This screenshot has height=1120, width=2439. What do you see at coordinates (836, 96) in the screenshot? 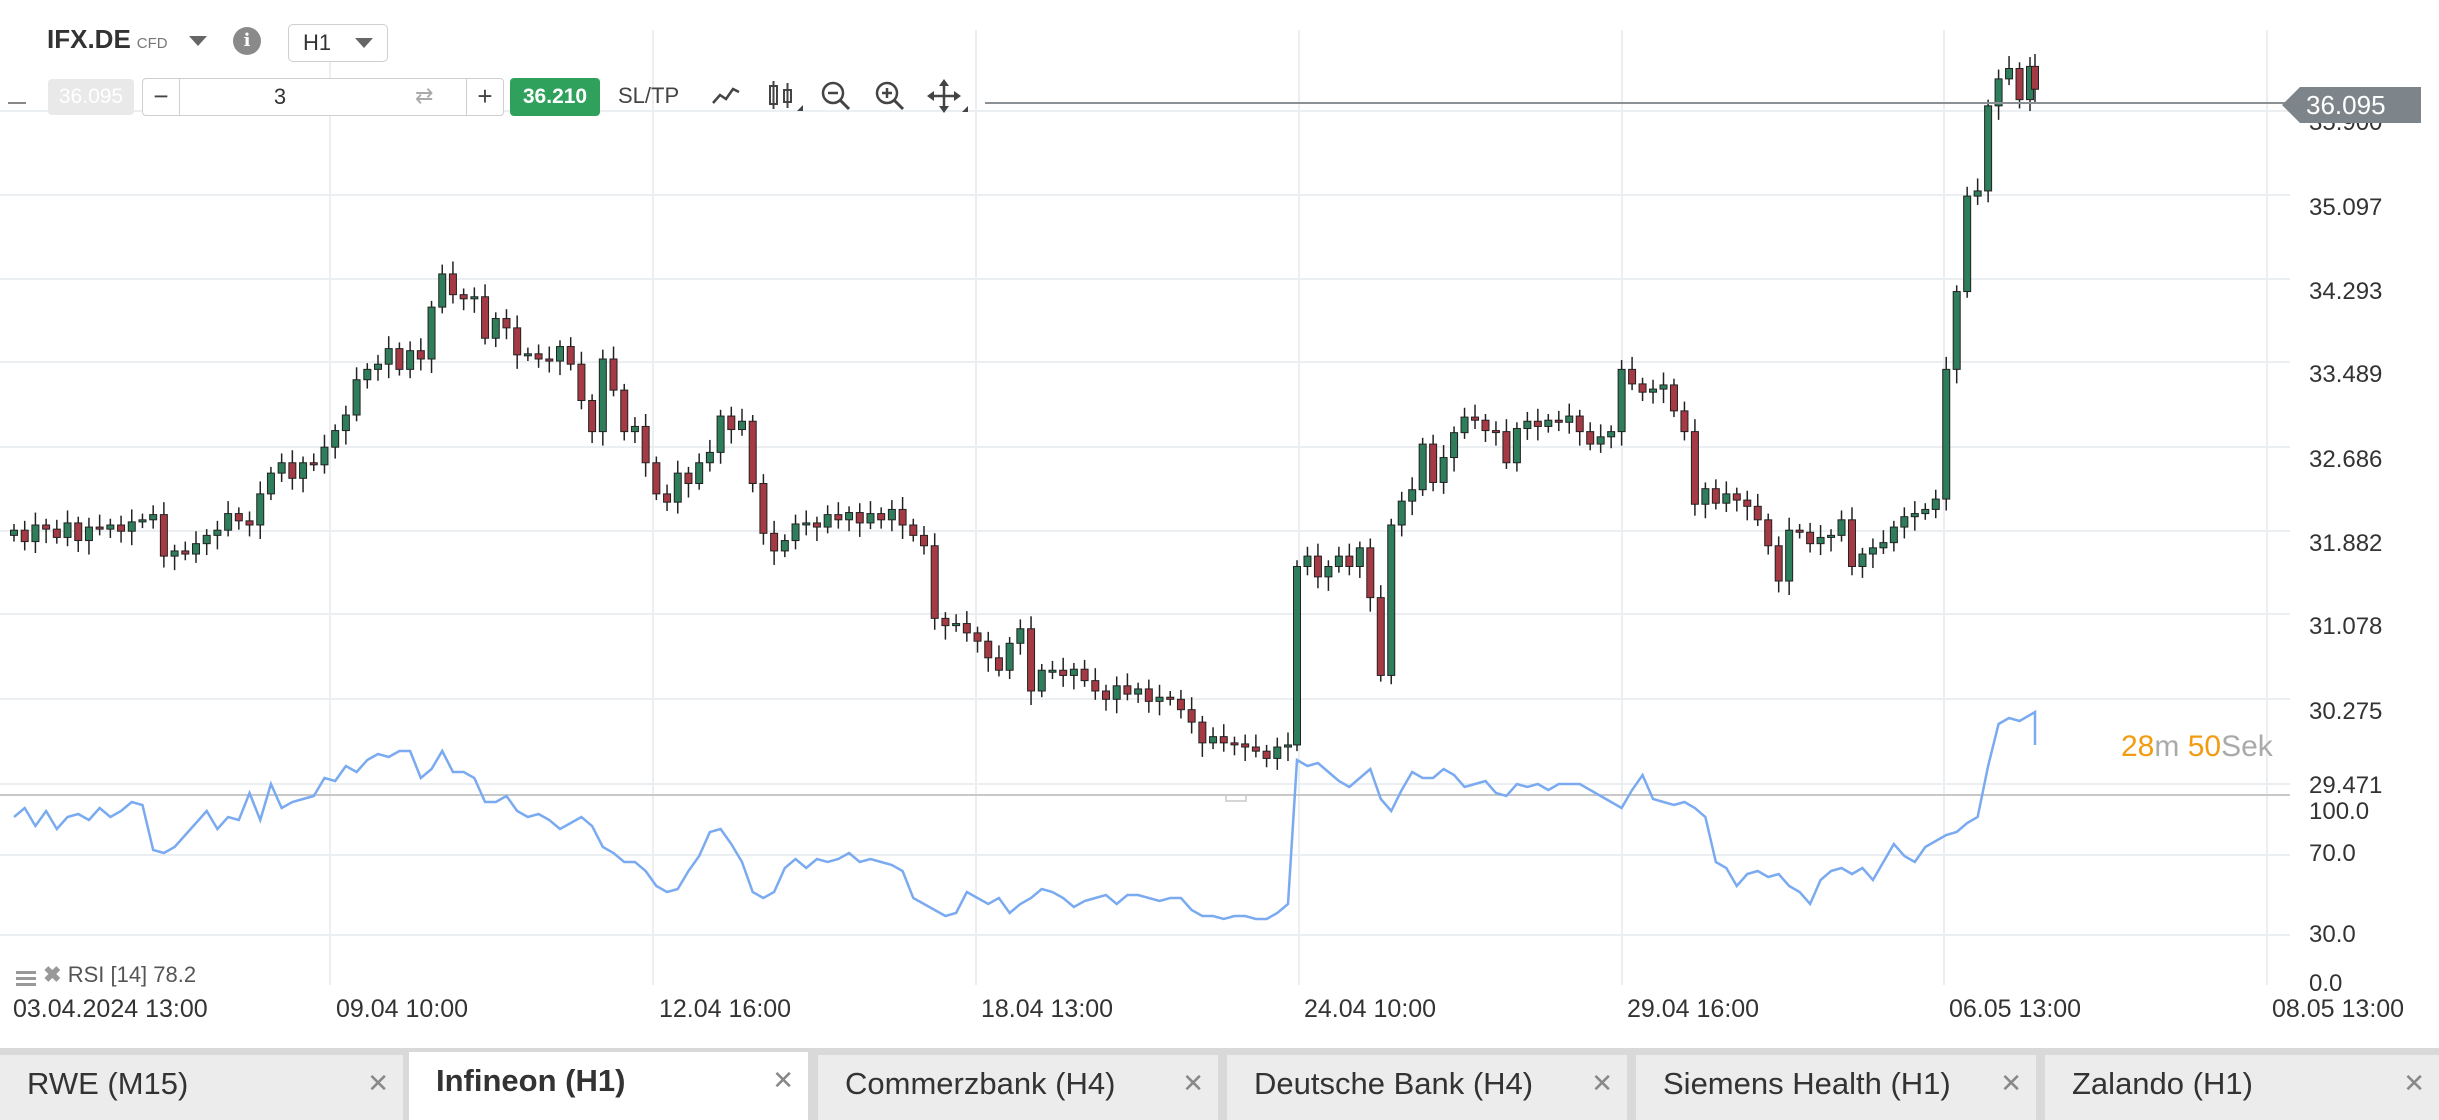
I see `zoom-out-icon` at bounding box center [836, 96].